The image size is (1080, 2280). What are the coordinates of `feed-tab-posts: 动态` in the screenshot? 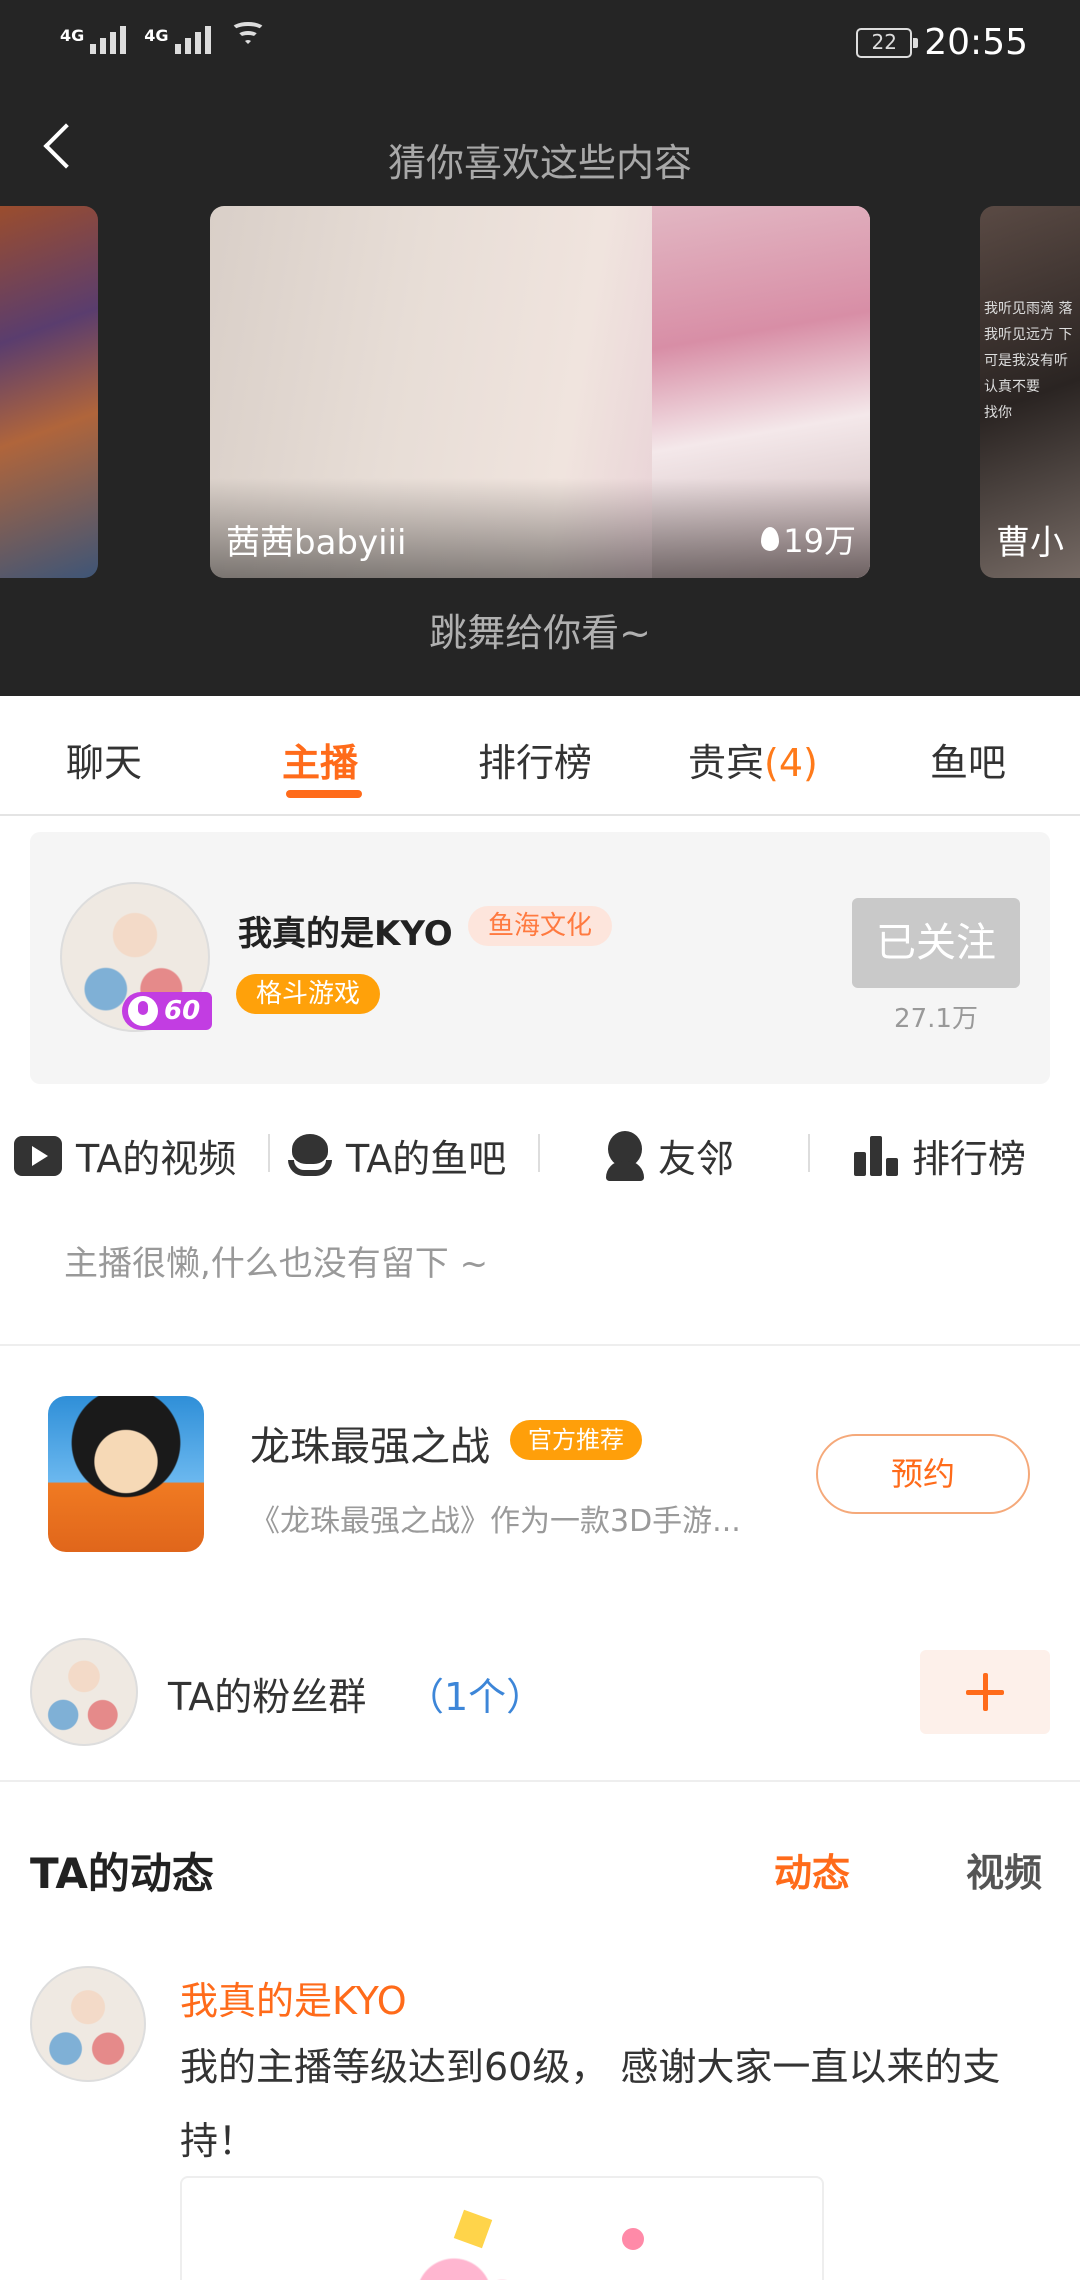 It's located at (812, 1869).